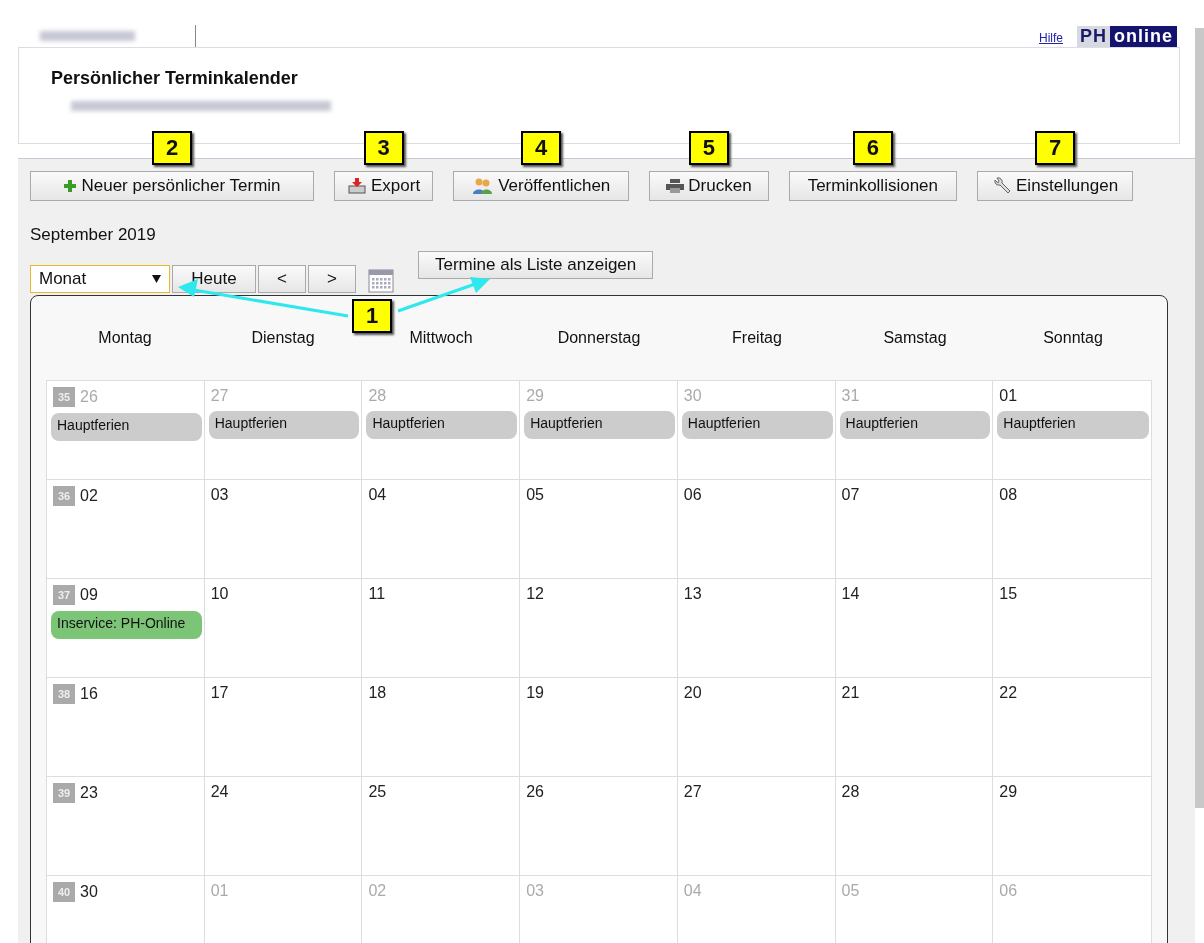 This screenshot has width=1204, height=943. I want to click on day-number: 17, so click(219, 693).